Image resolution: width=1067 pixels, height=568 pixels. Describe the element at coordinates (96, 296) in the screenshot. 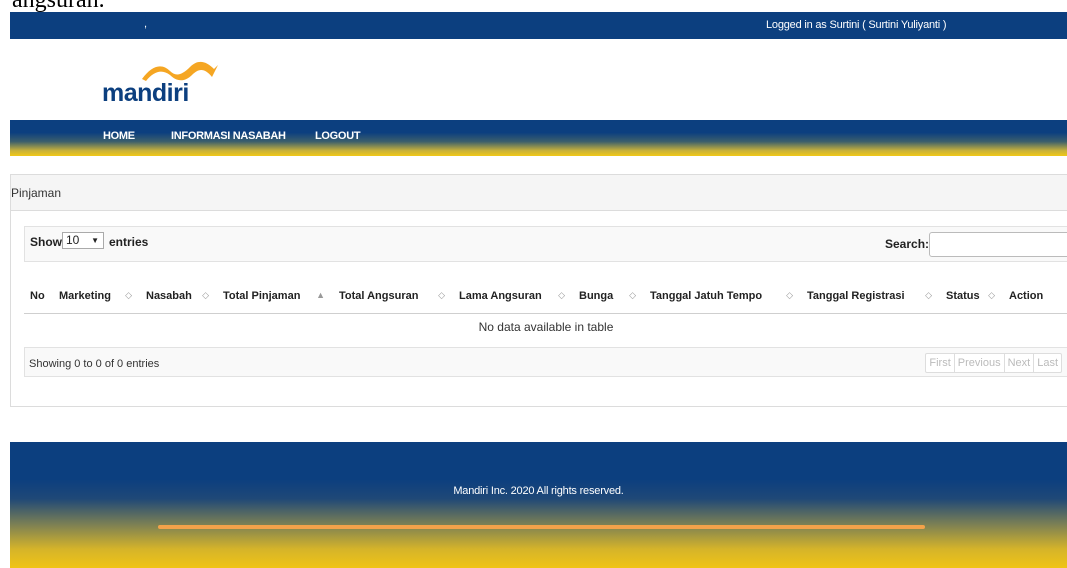

I see `column-header-marketing: Marketing ◇` at that location.